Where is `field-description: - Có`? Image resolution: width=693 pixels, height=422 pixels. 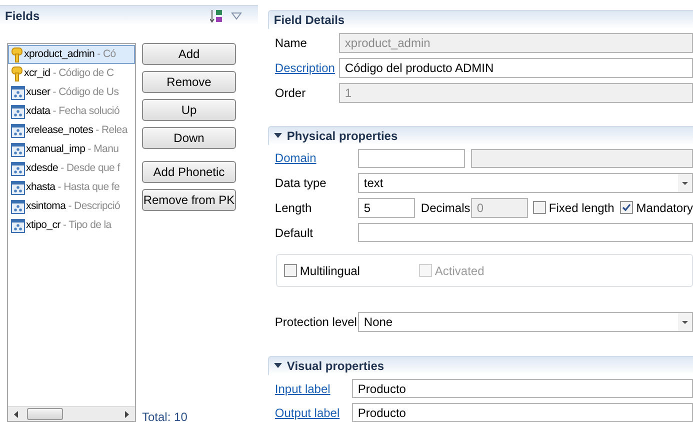 field-description: - Có is located at coordinates (106, 54).